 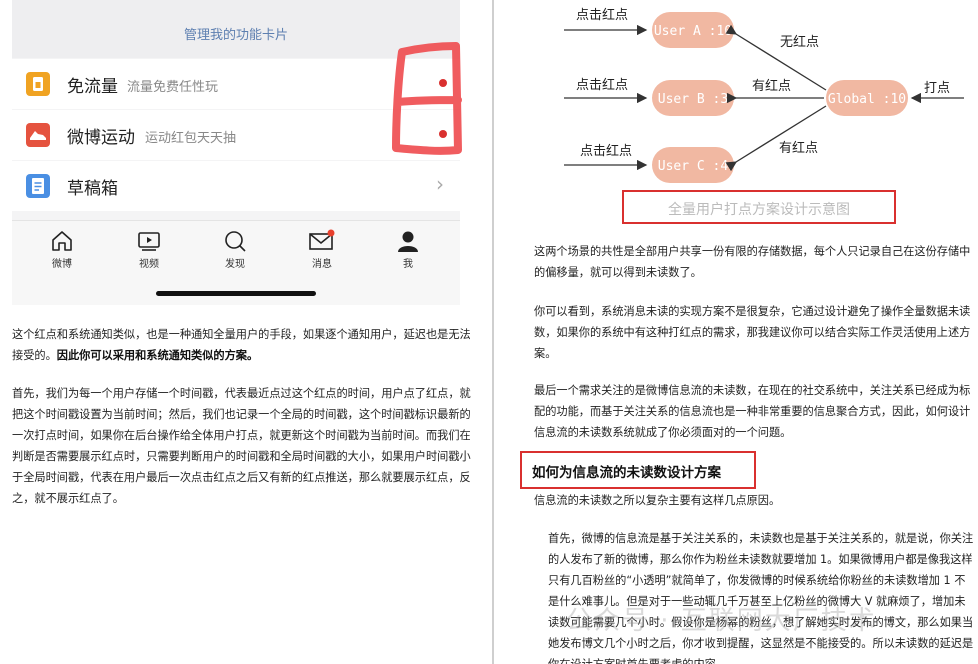 I want to click on user-node-label: User C :4, so click(x=693, y=166).